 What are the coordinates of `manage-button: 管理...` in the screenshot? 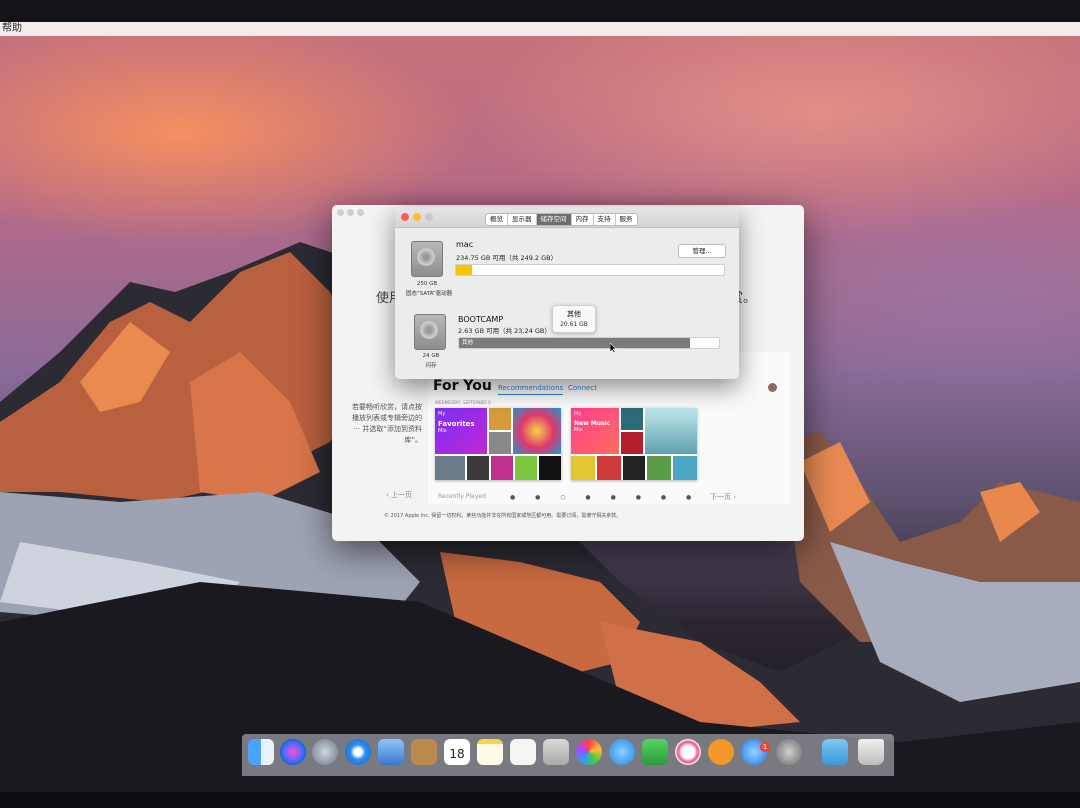 It's located at (702, 251).